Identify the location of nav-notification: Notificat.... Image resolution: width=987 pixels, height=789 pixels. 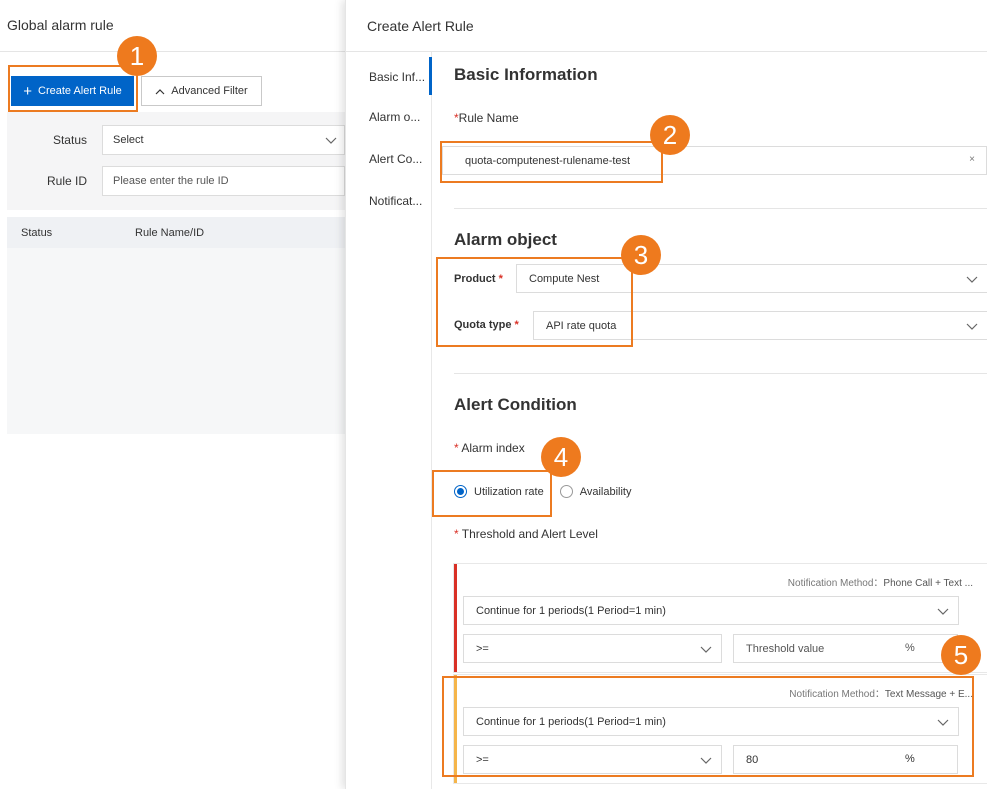
(398, 201).